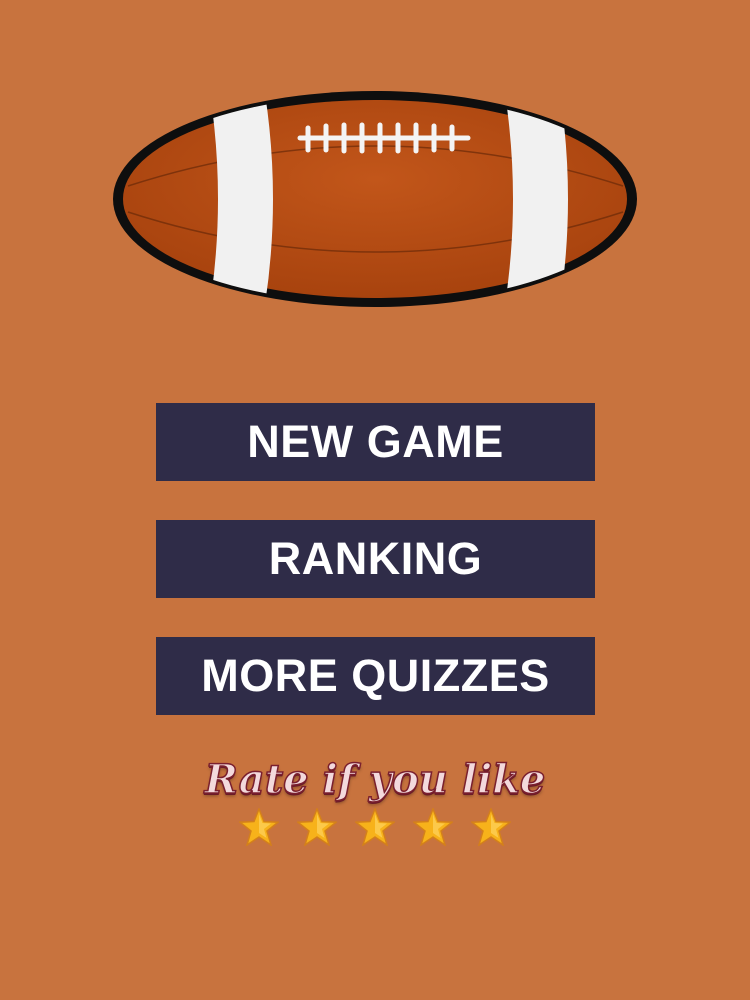 Image resolution: width=750 pixels, height=1000 pixels. I want to click on more-quizzes-button: MORE QUIZZES, so click(375, 676).